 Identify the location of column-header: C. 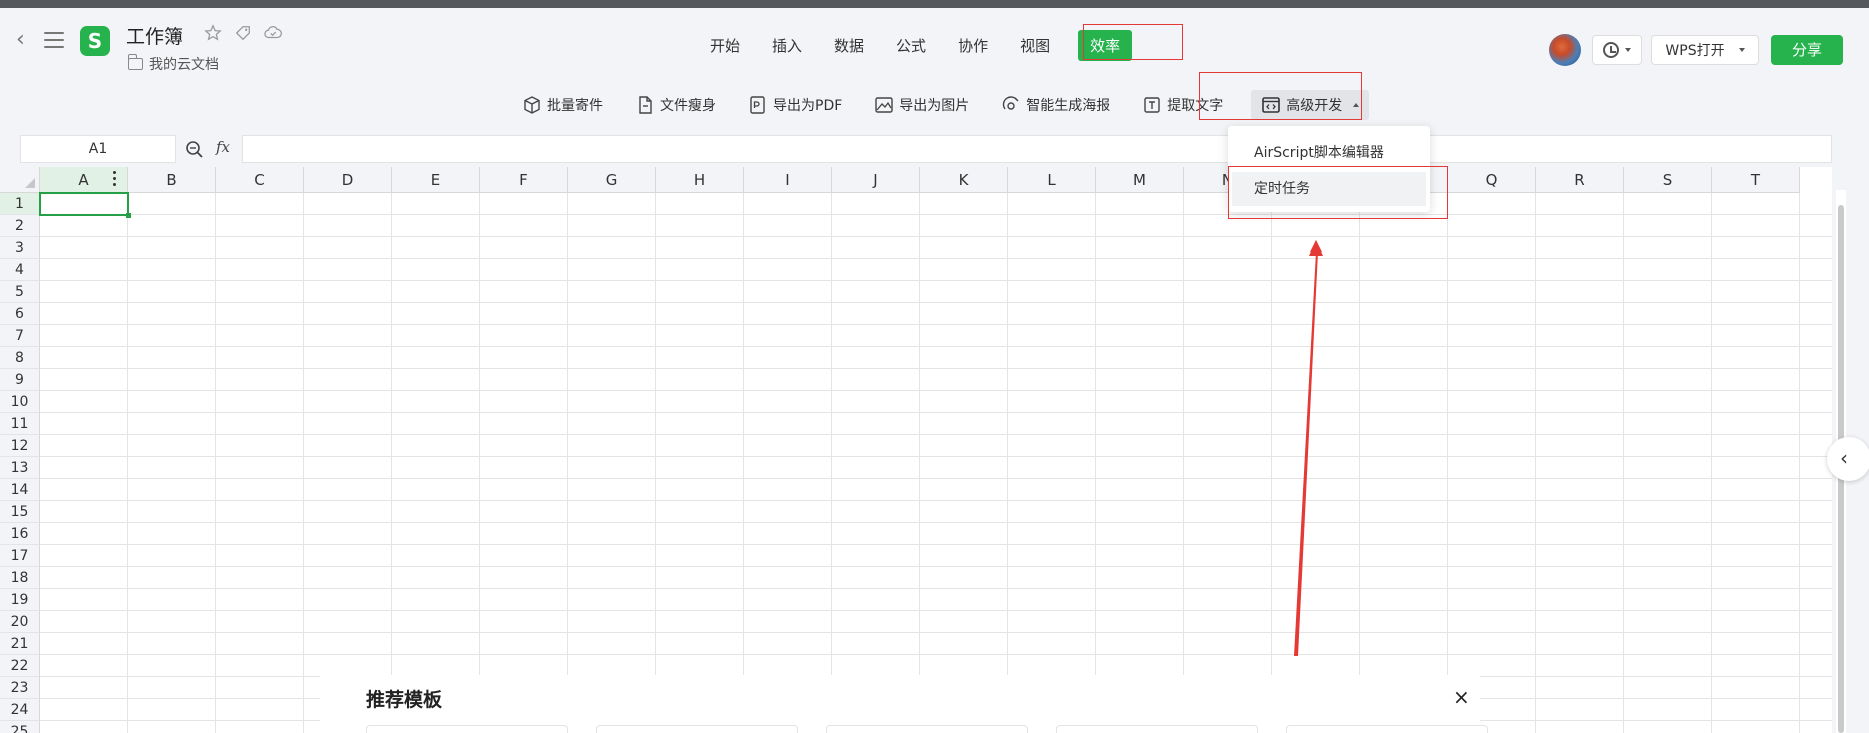
(260, 180).